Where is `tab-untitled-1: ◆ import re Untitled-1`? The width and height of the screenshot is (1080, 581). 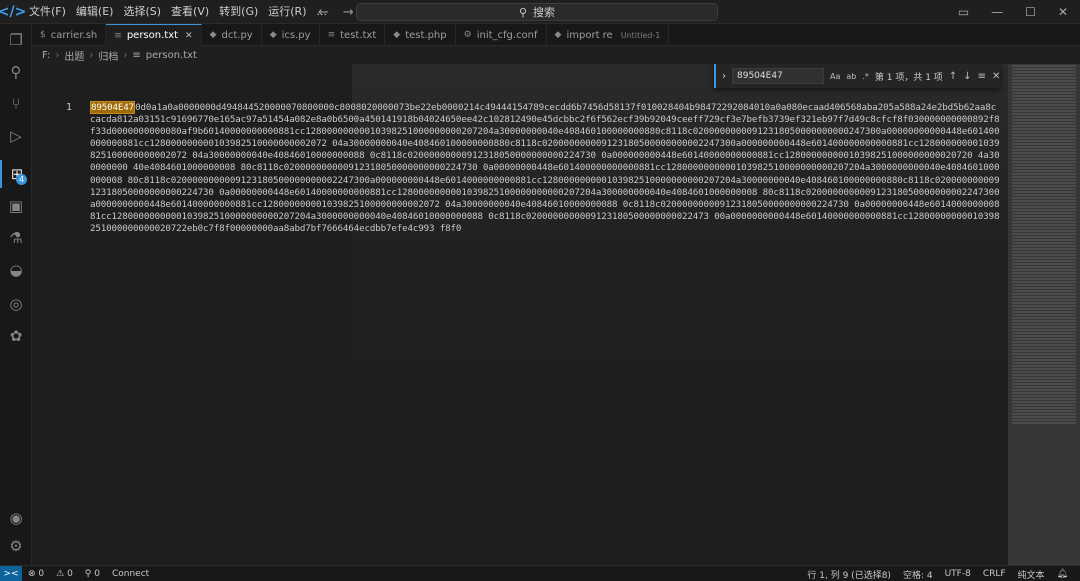 tab-untitled-1: ◆ import re Untitled-1 is located at coordinates (608, 35).